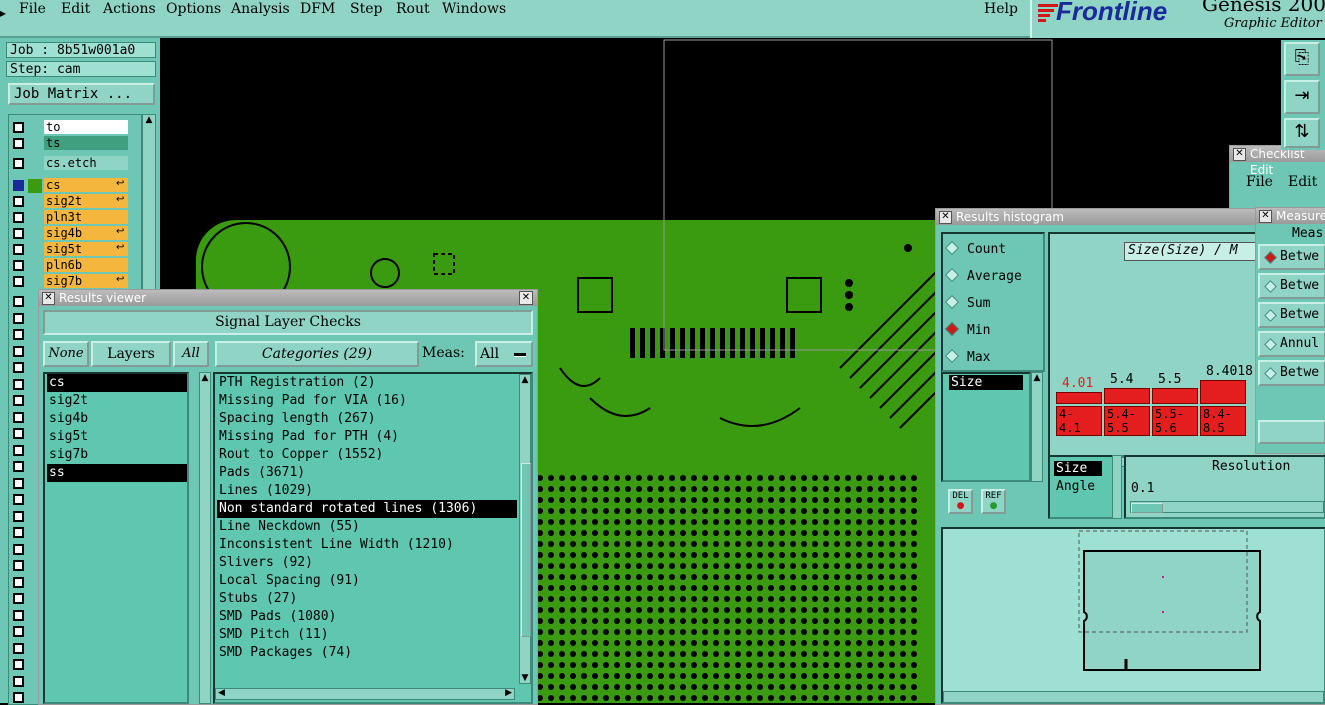 This screenshot has width=1325, height=705. What do you see at coordinates (66, 354) in the screenshot?
I see `none-button: None` at bounding box center [66, 354].